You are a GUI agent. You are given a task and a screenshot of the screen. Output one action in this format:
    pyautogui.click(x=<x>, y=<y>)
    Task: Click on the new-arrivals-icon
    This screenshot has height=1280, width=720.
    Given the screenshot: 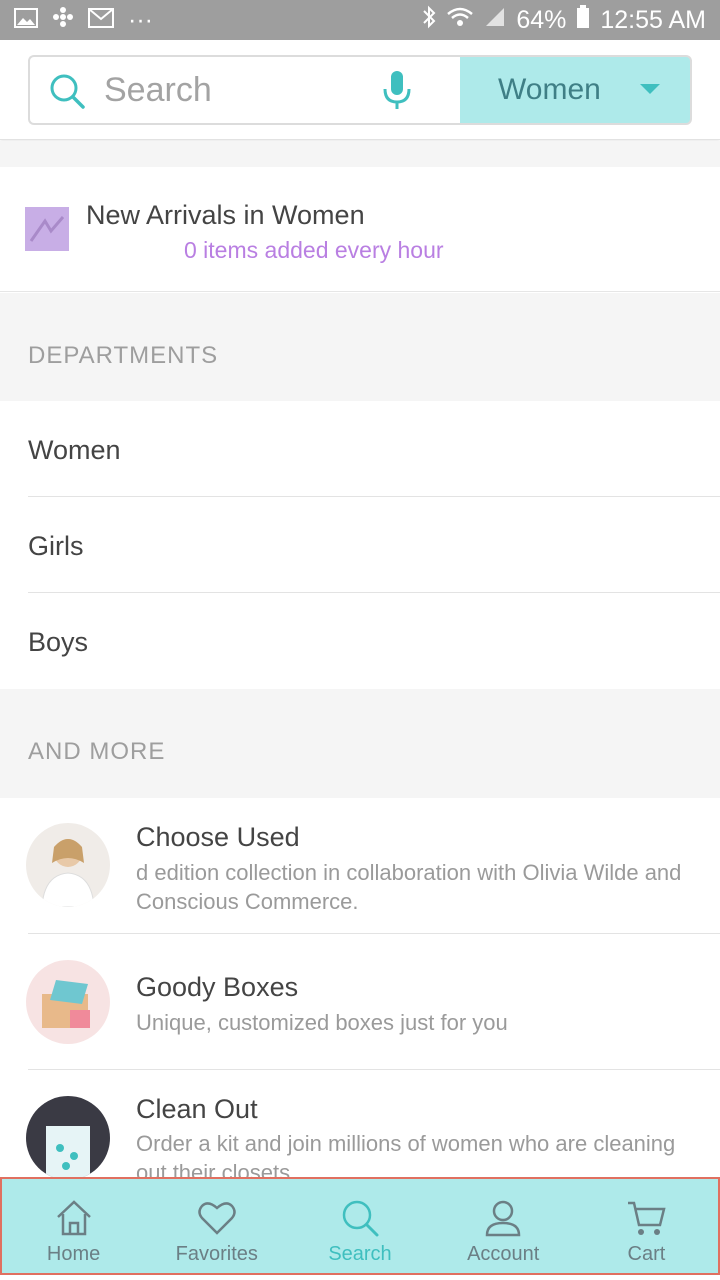 What is the action you would take?
    pyautogui.click(x=47, y=229)
    